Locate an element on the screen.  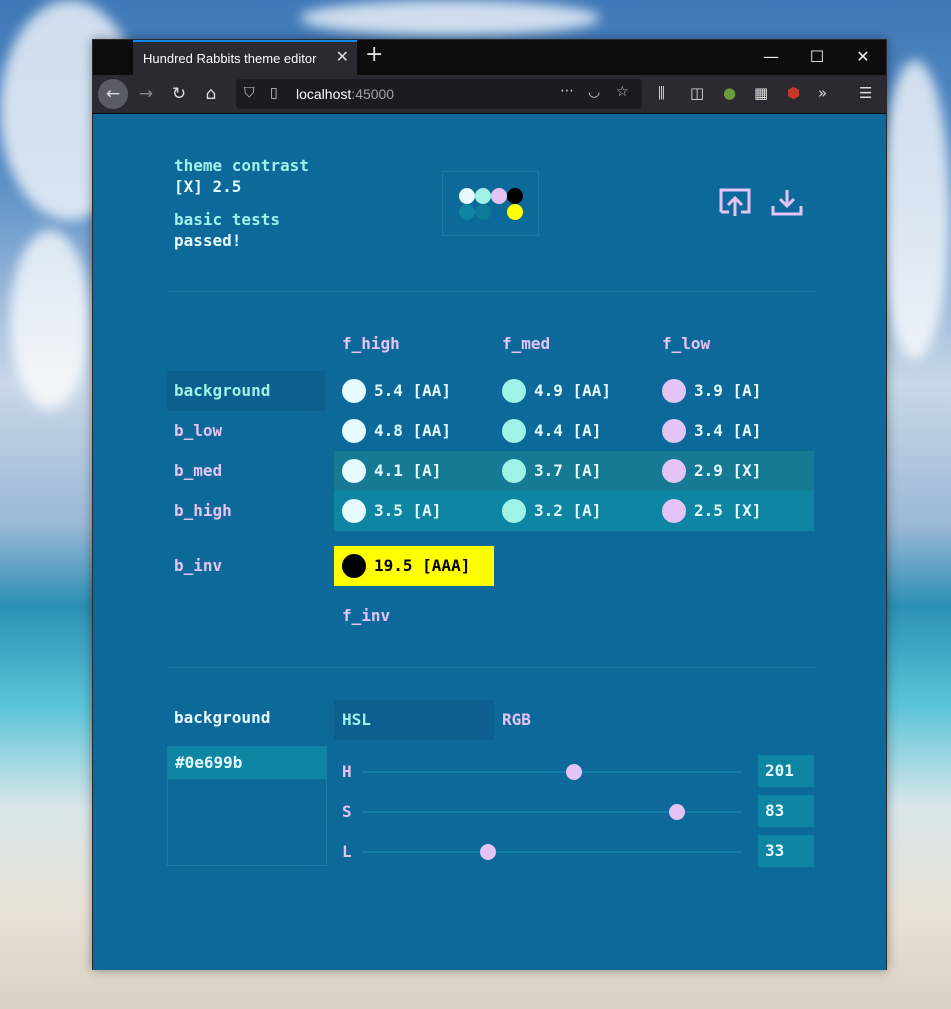
new-tab-button: + is located at coordinates (374, 54).